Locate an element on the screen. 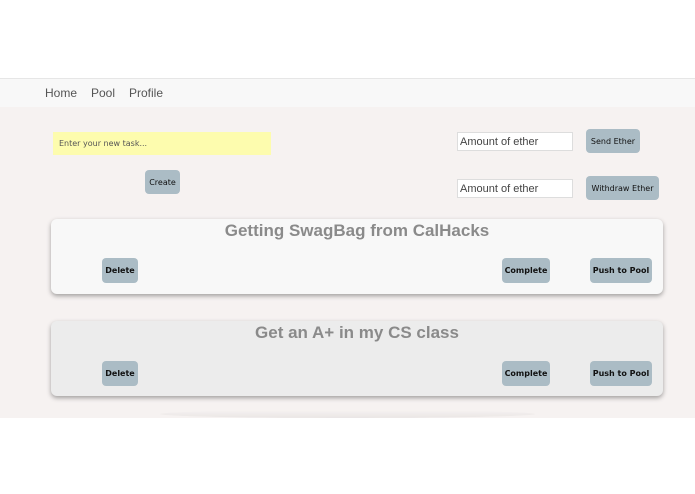 This screenshot has width=695, height=494. withdraw-ether-amount-input is located at coordinates (515, 188).